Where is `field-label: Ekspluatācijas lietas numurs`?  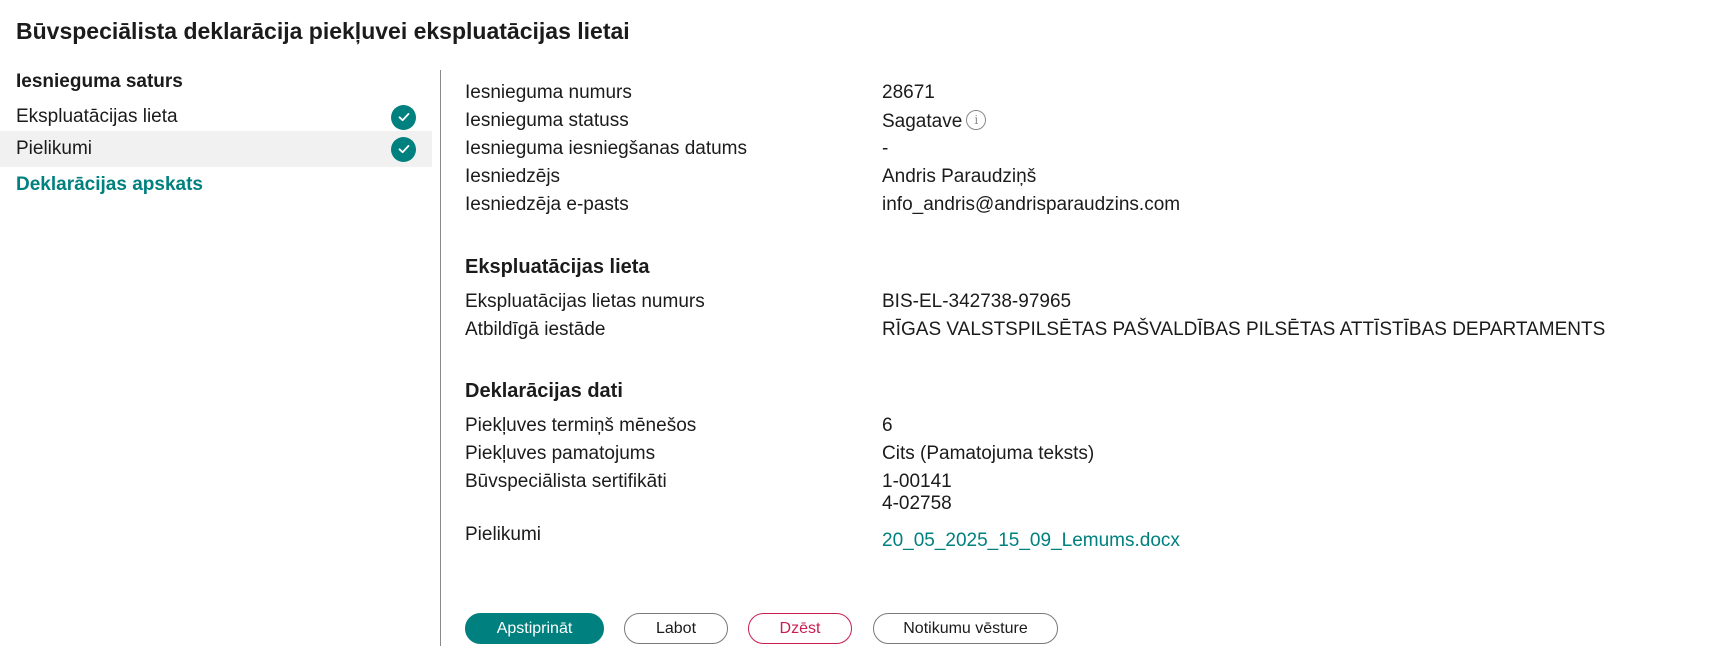
field-label: Ekspluatācijas lietas numurs is located at coordinates (585, 301).